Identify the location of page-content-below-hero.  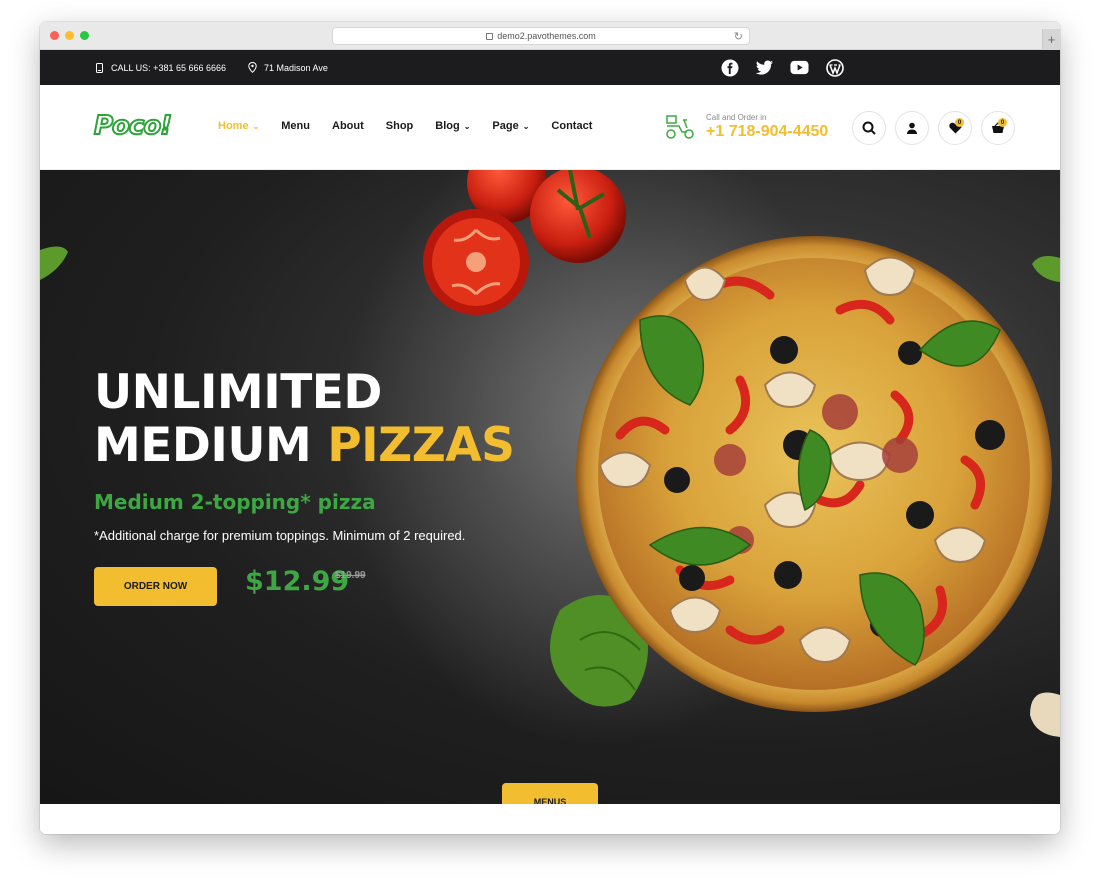
(550, 819).